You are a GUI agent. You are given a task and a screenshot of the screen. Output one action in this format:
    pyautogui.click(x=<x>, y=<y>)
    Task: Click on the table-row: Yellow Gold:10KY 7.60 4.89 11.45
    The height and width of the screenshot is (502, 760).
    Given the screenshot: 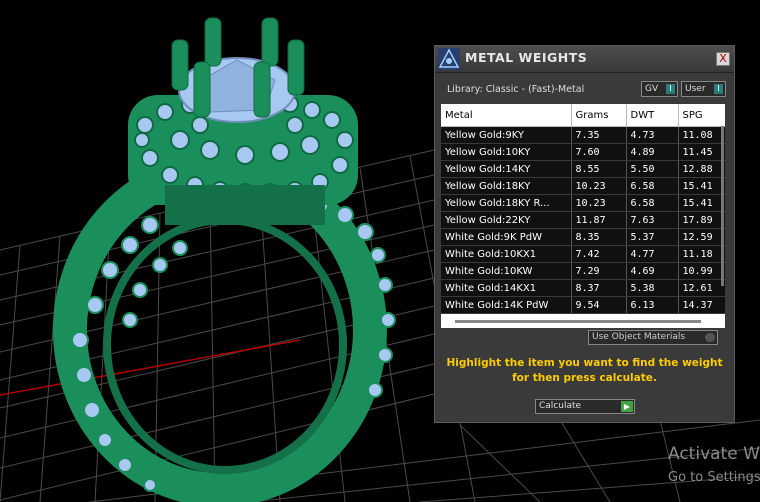 What is the action you would take?
    pyautogui.click(x=583, y=152)
    